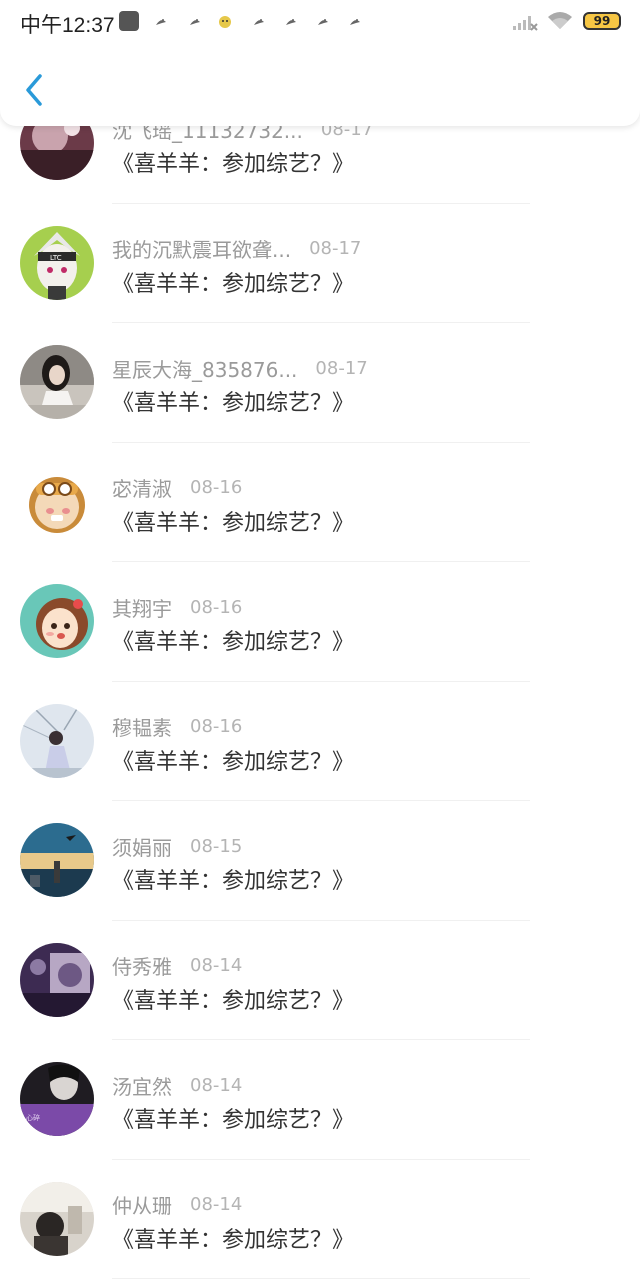 This screenshot has width=640, height=1280. What do you see at coordinates (216, 846) in the screenshot?
I see `item-date: 08-15` at bounding box center [216, 846].